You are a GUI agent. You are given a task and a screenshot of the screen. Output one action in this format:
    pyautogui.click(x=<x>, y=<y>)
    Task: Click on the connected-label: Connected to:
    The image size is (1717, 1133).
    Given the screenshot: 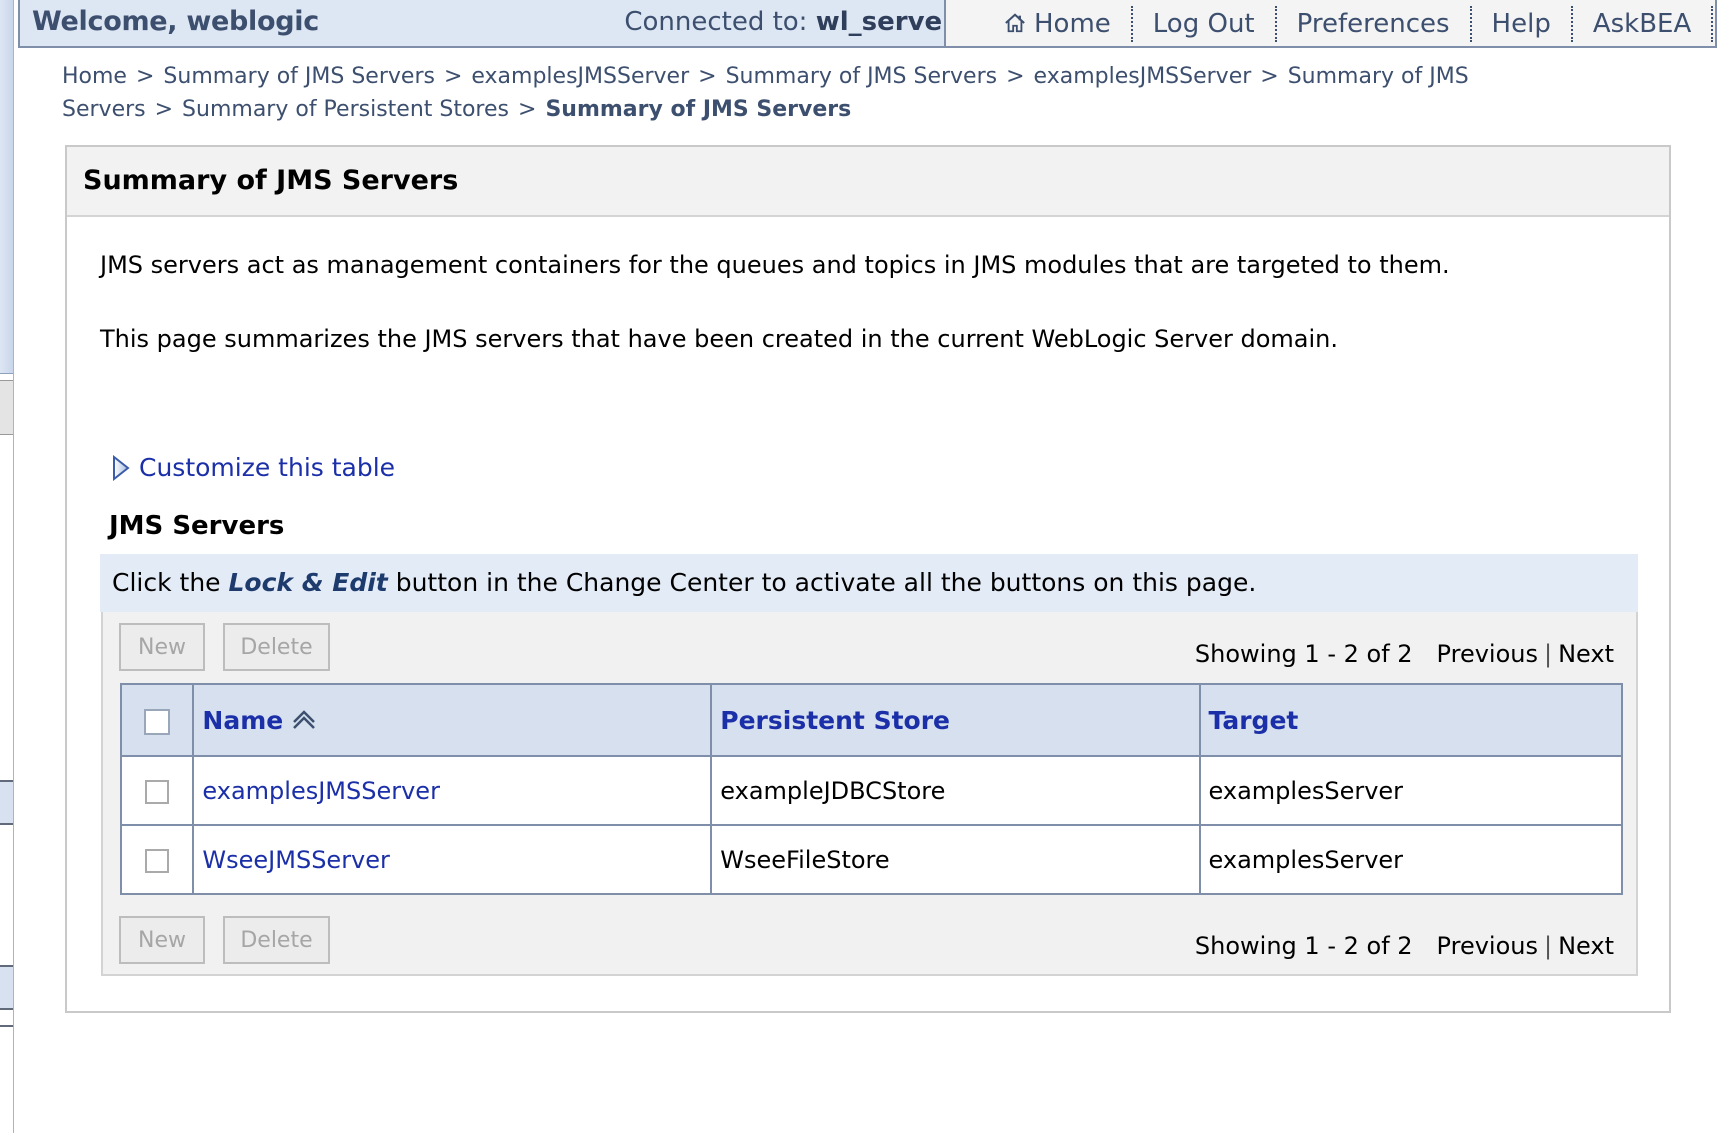 What is the action you would take?
    pyautogui.click(x=716, y=22)
    